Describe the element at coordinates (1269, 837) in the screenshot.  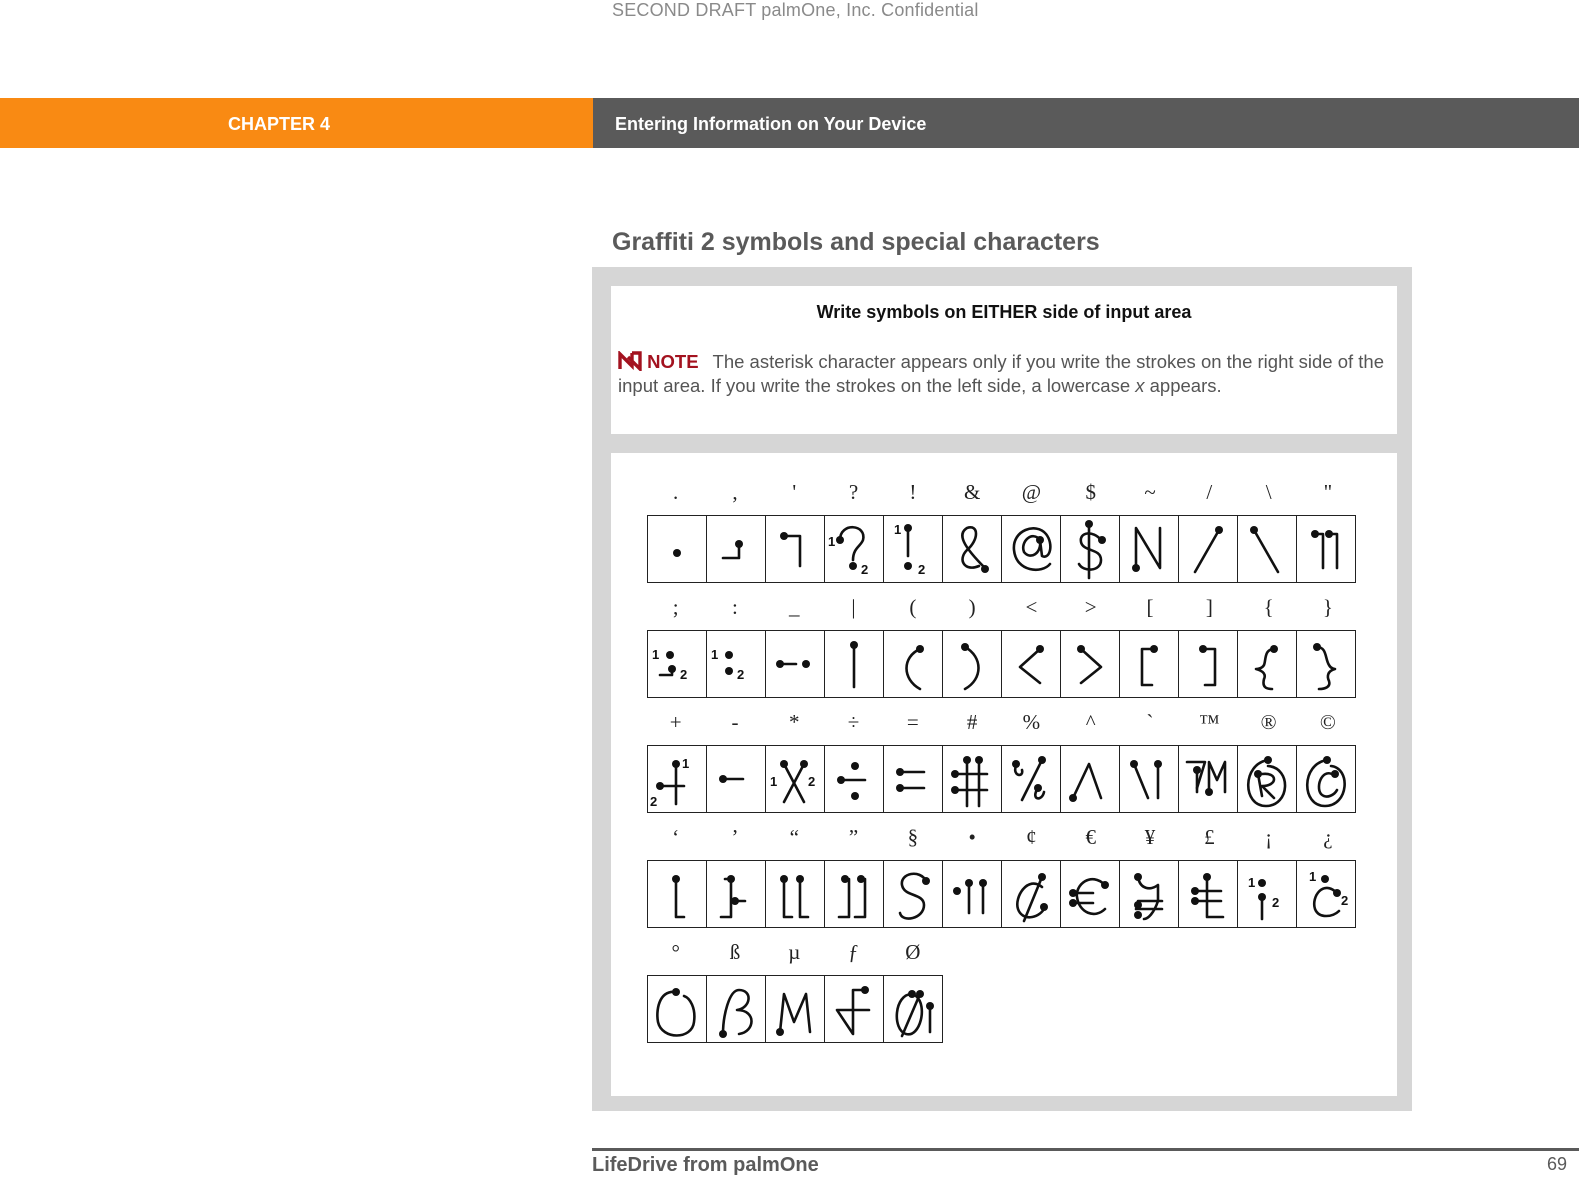
I see `symbol-label: ¡` at that location.